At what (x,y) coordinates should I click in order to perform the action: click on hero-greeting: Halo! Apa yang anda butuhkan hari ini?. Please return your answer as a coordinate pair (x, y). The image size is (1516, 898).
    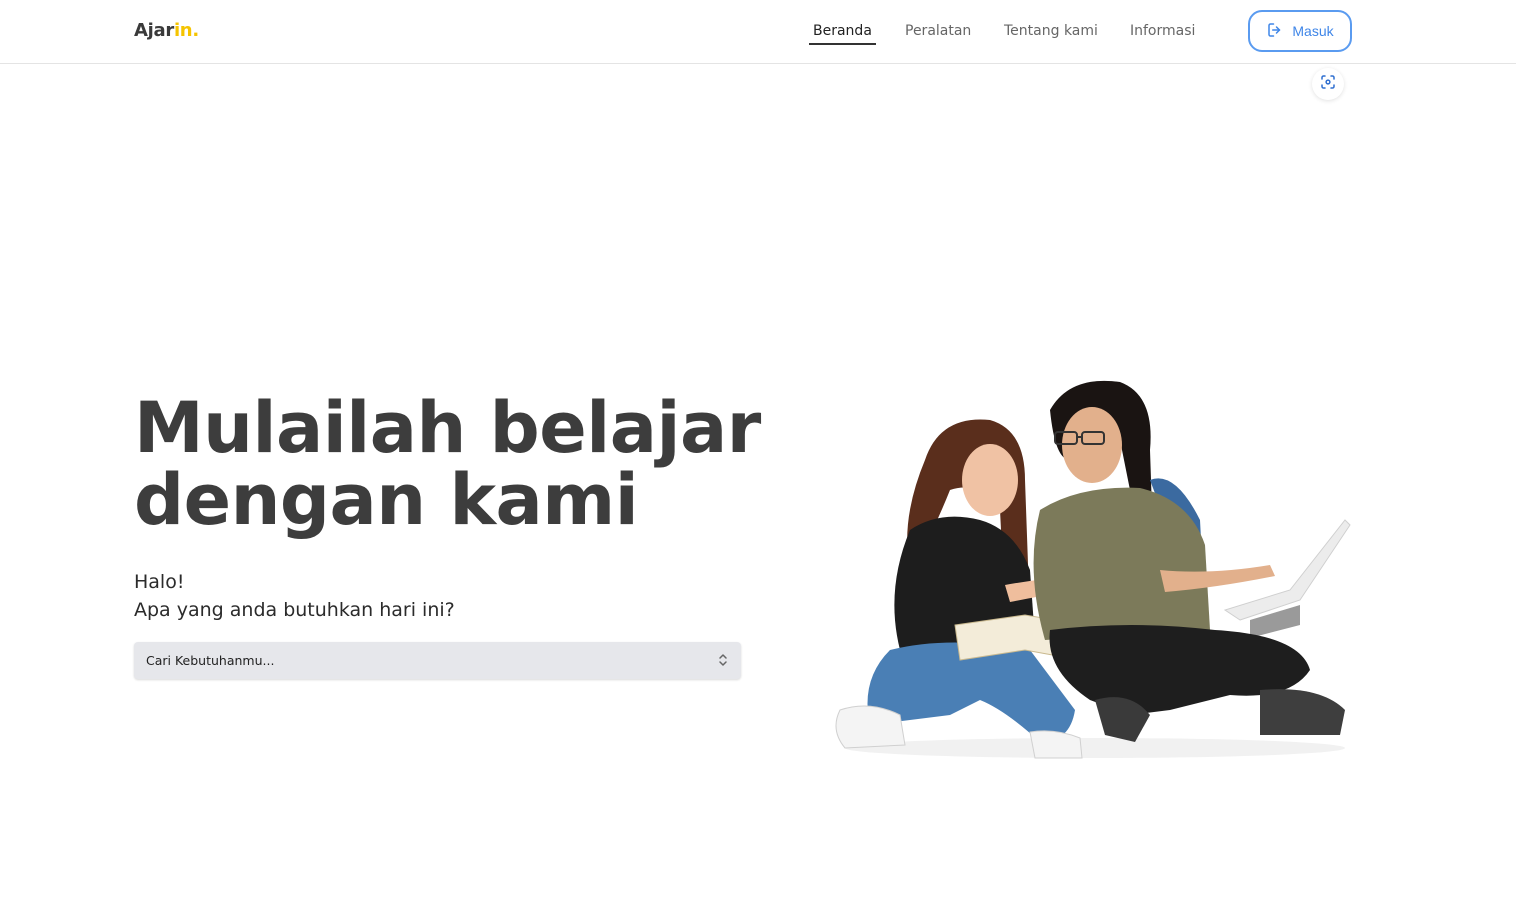
    Looking at the image, I should click on (294, 596).